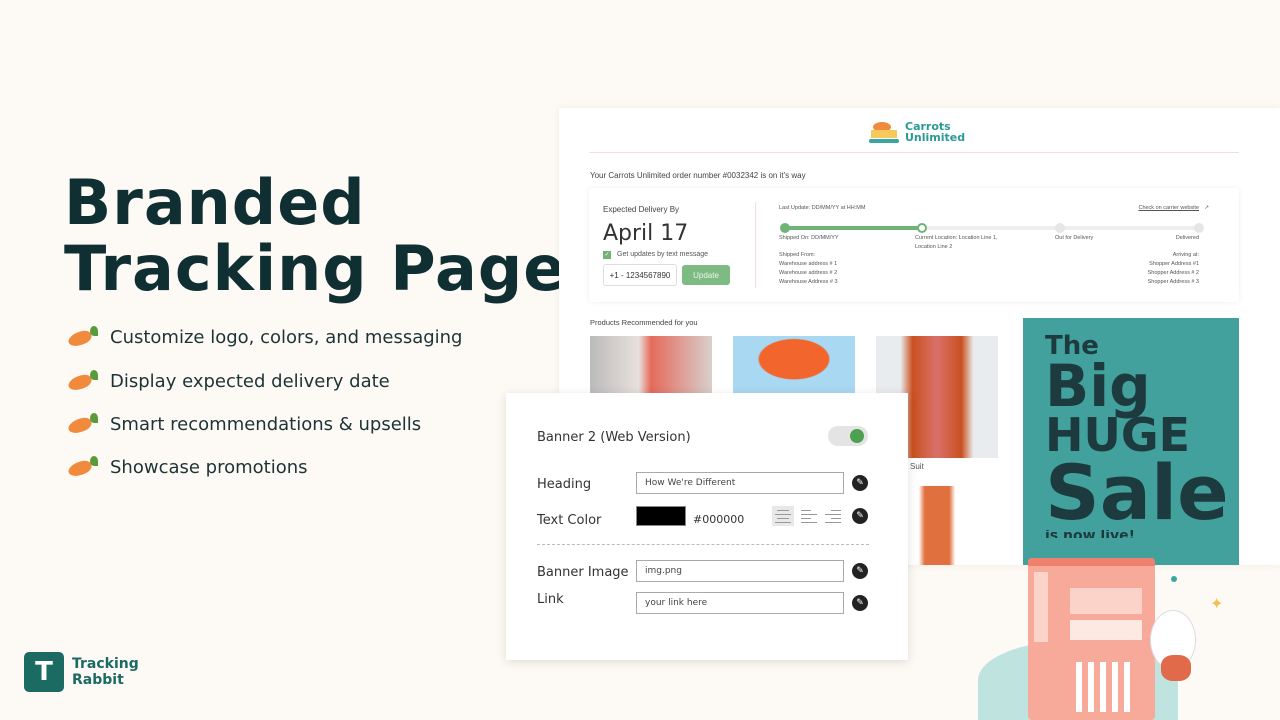 The height and width of the screenshot is (720, 1280). I want to click on step-label: Shipped On: DD/MM/YY, so click(809, 238).